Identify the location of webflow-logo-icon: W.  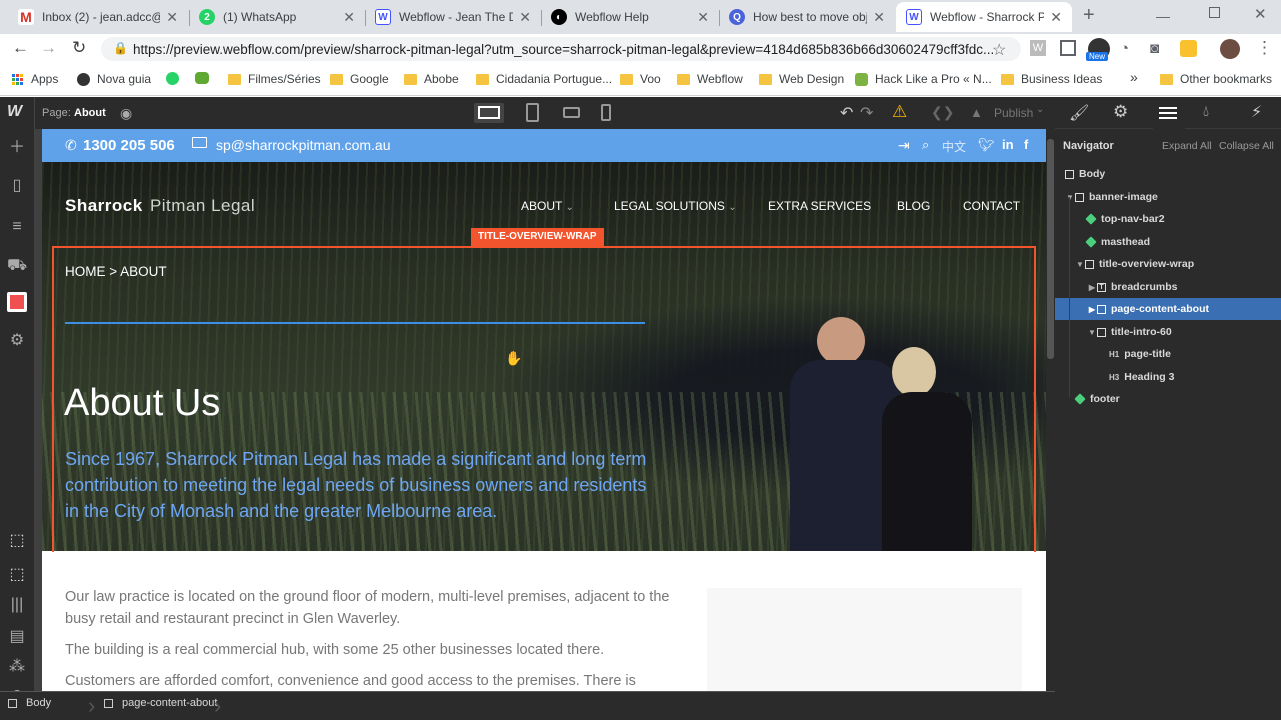
(14, 112).